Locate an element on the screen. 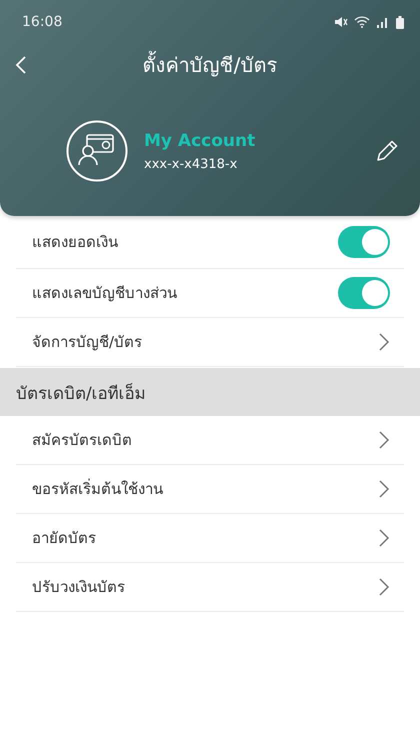  status-time: 16:08 is located at coordinates (42, 22).